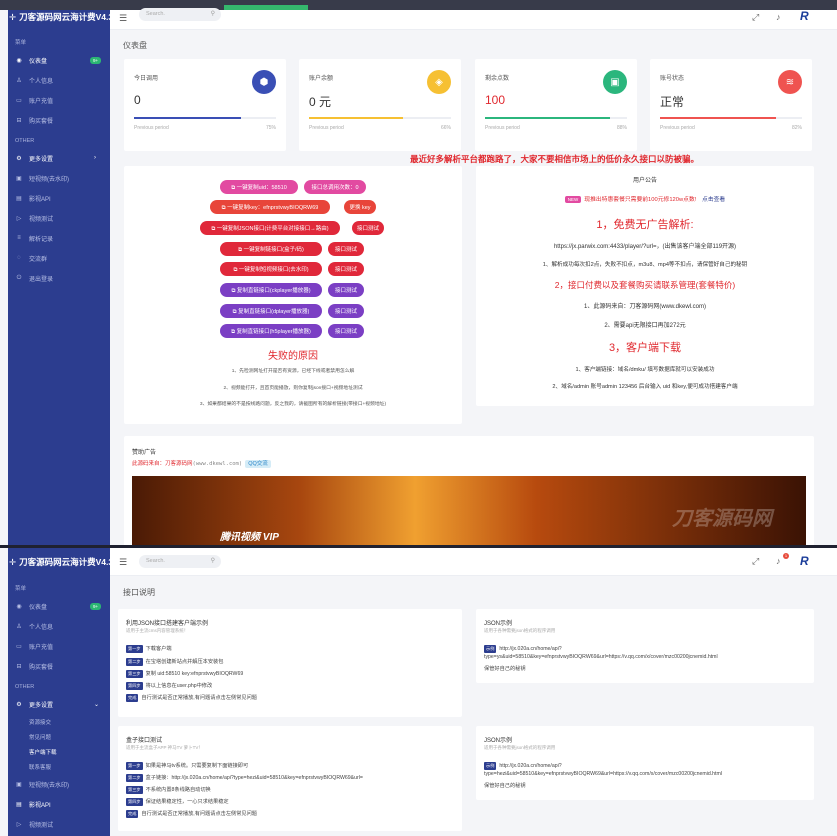 This screenshot has height=836, width=837. What do you see at coordinates (672, 79) in the screenshot?
I see `stat-label: 账号状态` at bounding box center [672, 79].